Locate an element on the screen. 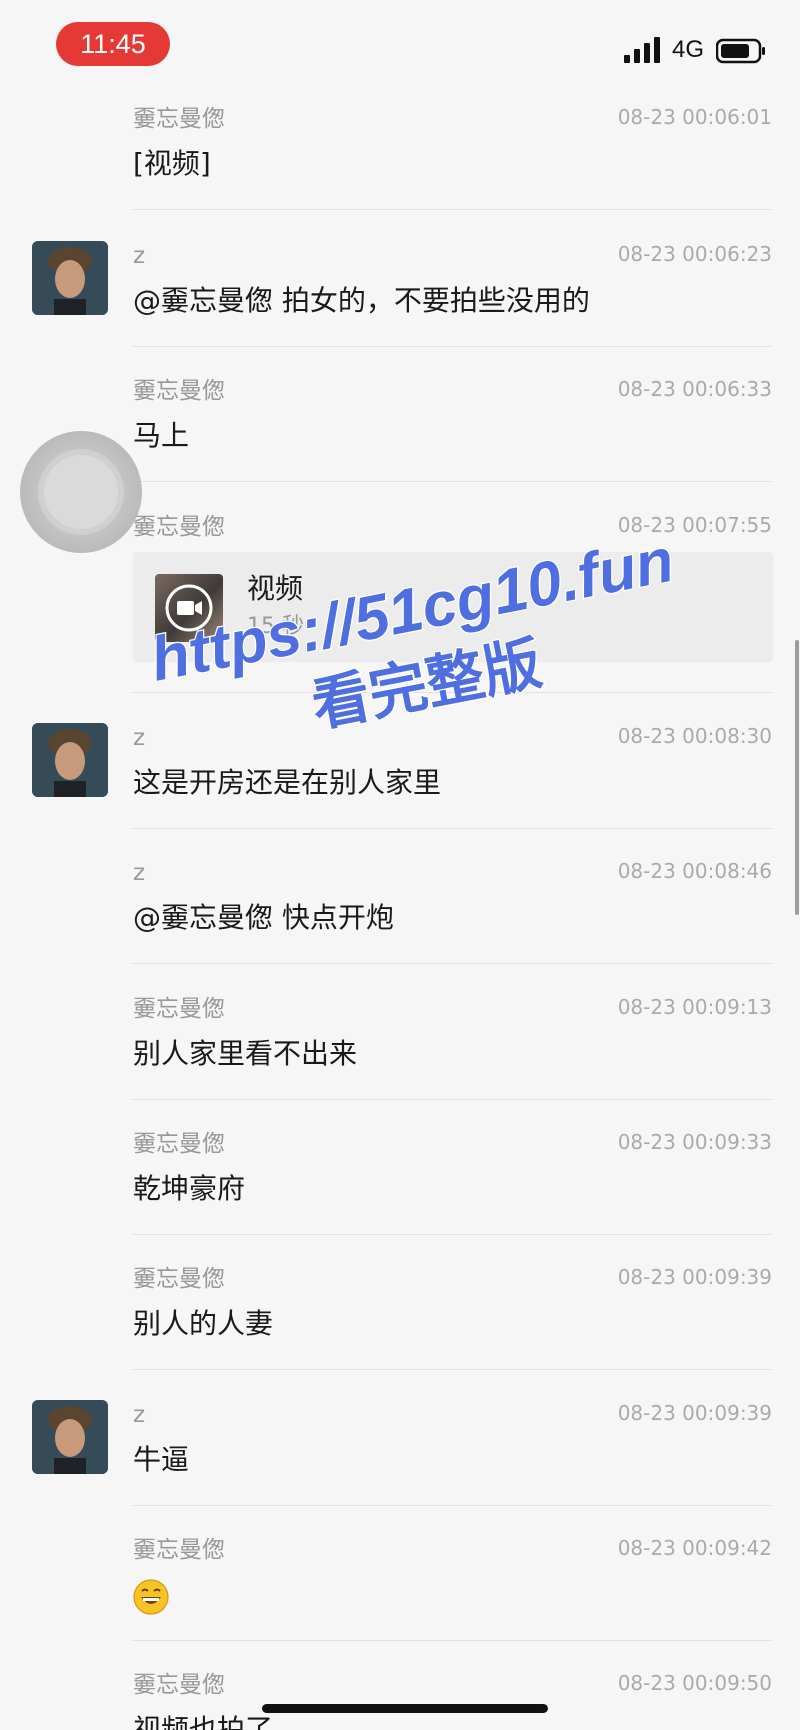 The width and height of the screenshot is (800, 1730). video-thumbnail is located at coordinates (189, 608).